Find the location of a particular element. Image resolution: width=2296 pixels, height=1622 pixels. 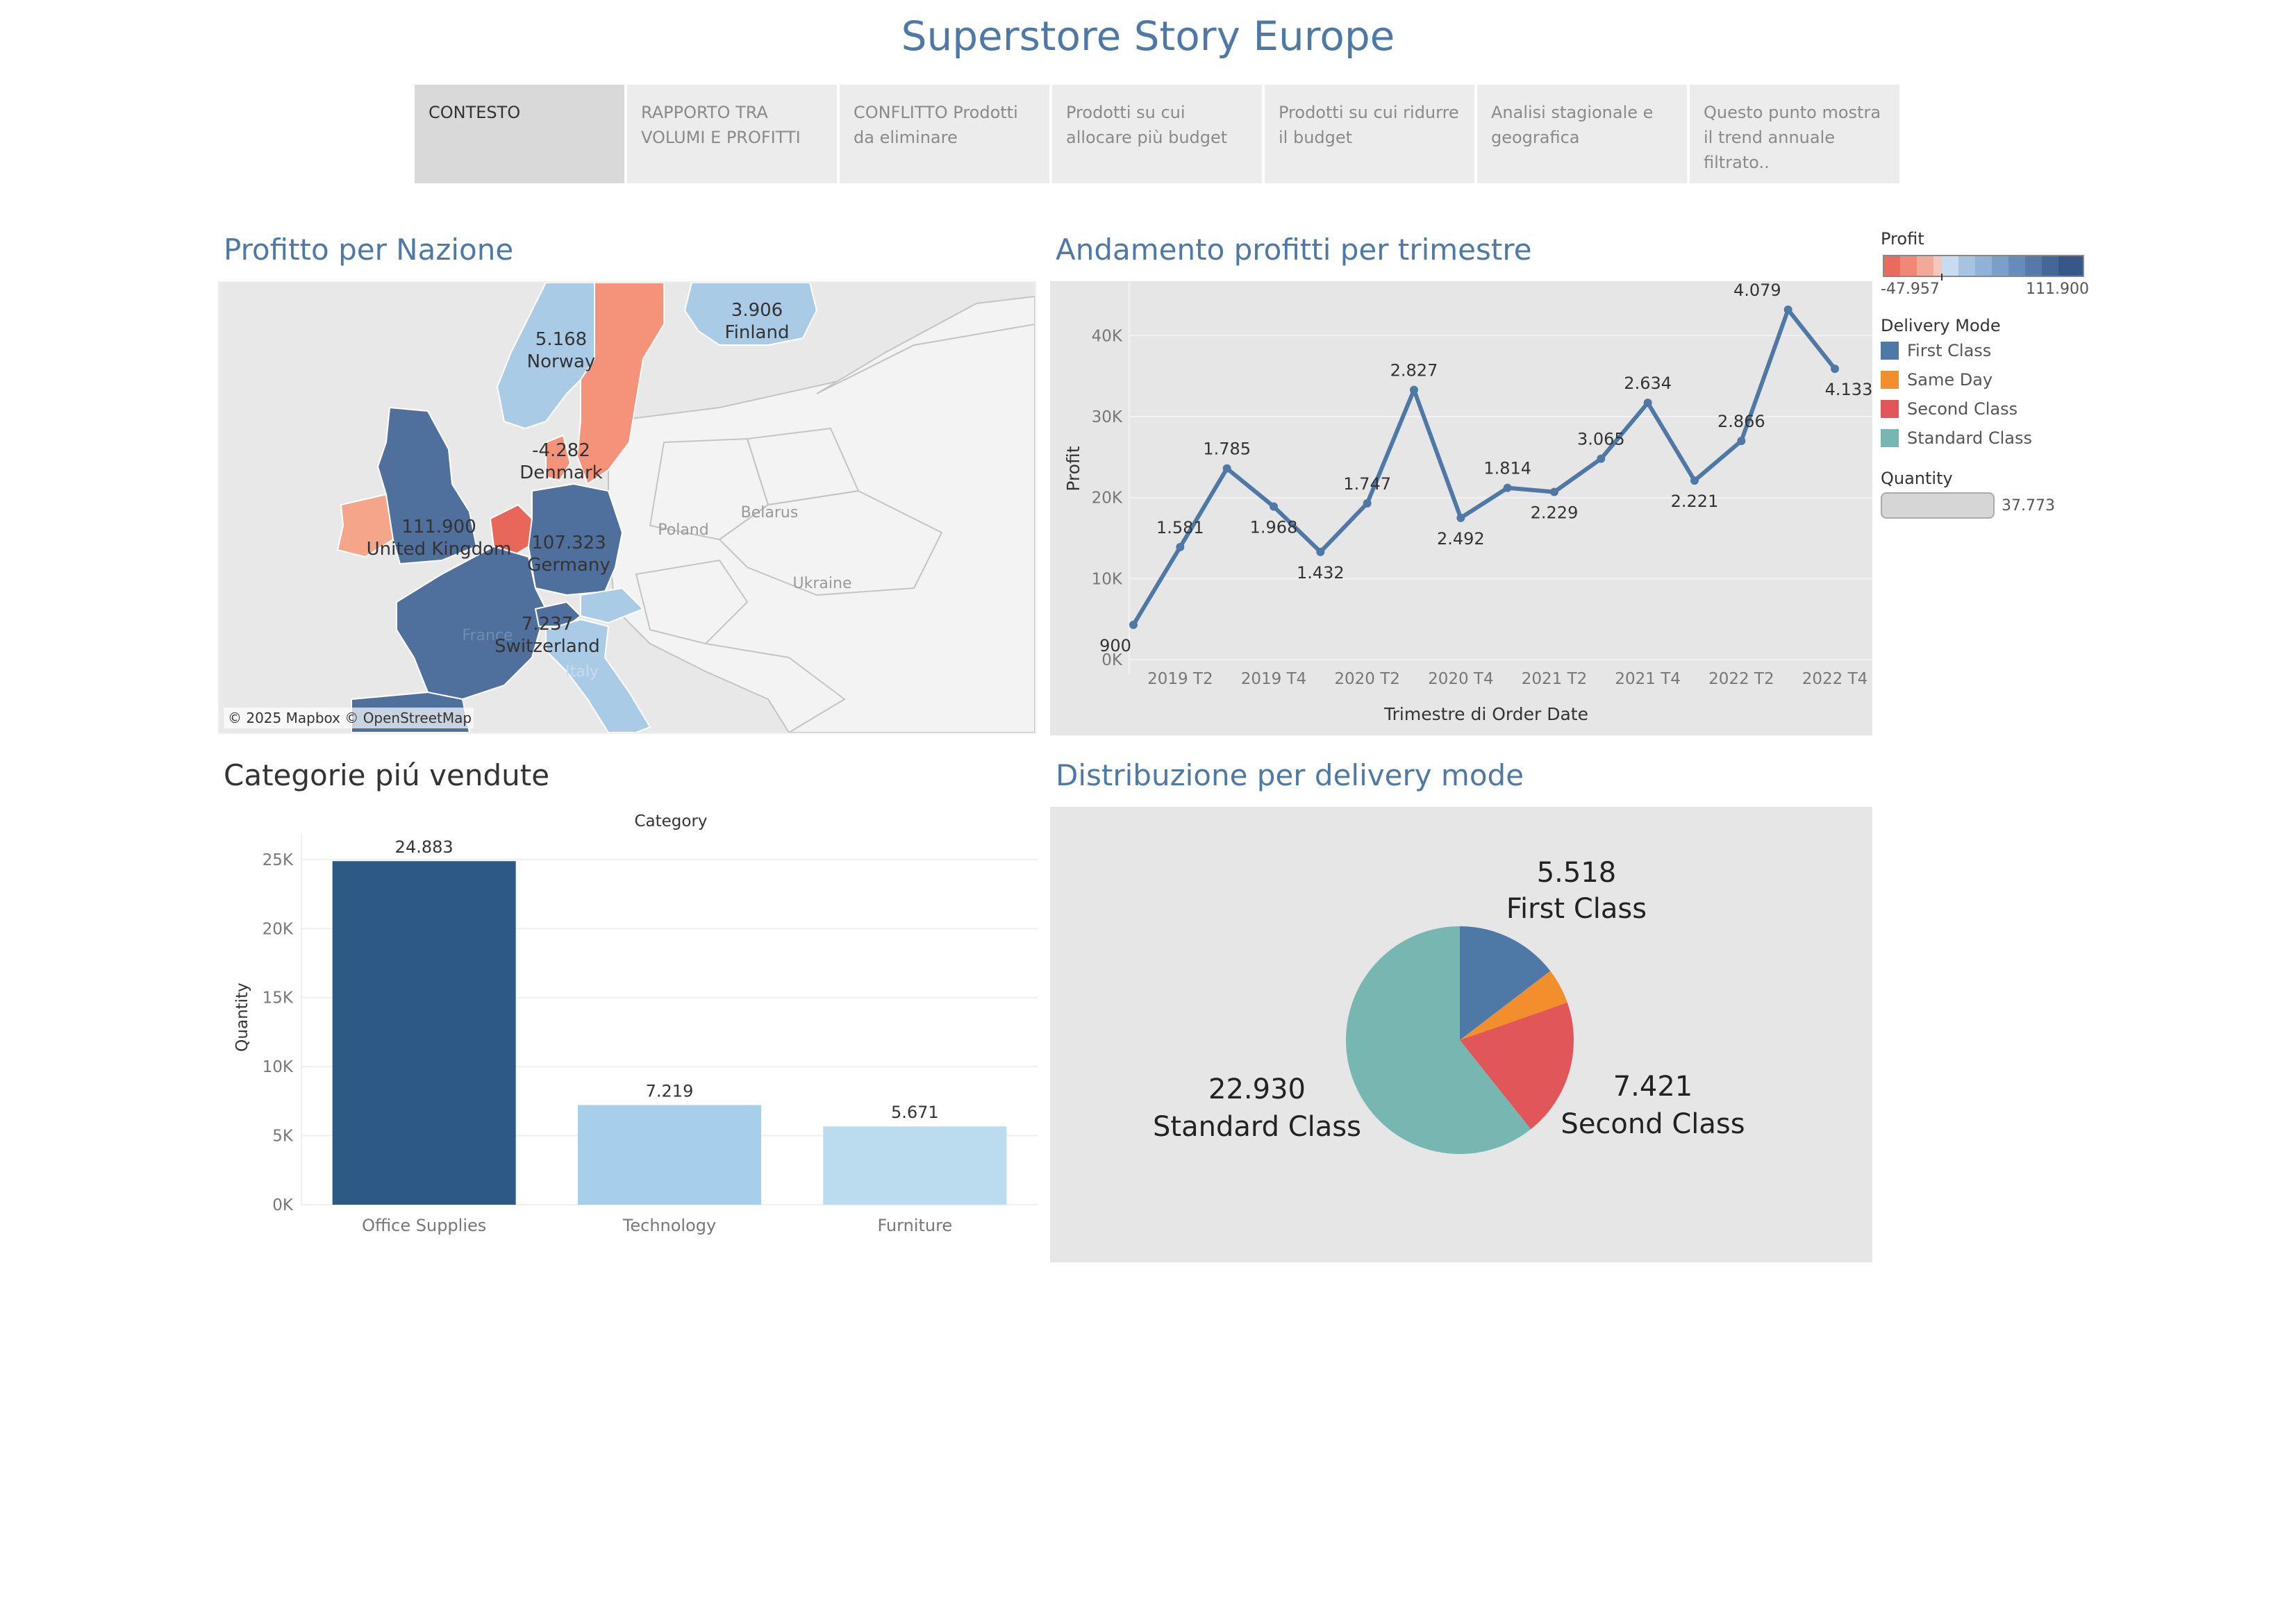

line-x-axis-title: Trimestre di Order Date is located at coordinates (1486, 714).